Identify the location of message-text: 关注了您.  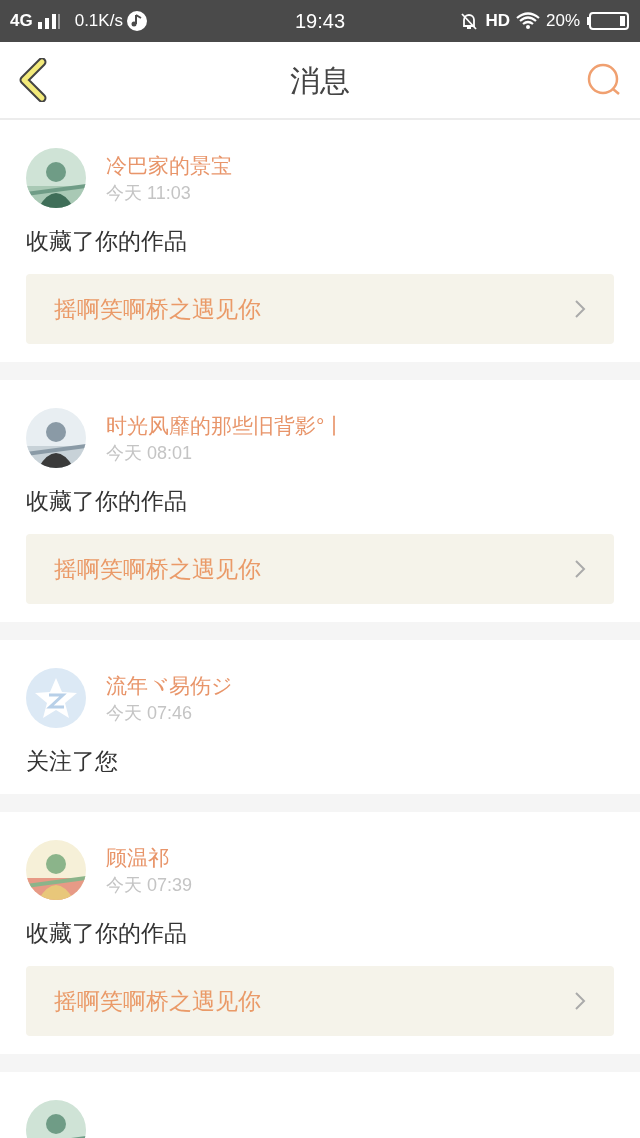
(72, 761).